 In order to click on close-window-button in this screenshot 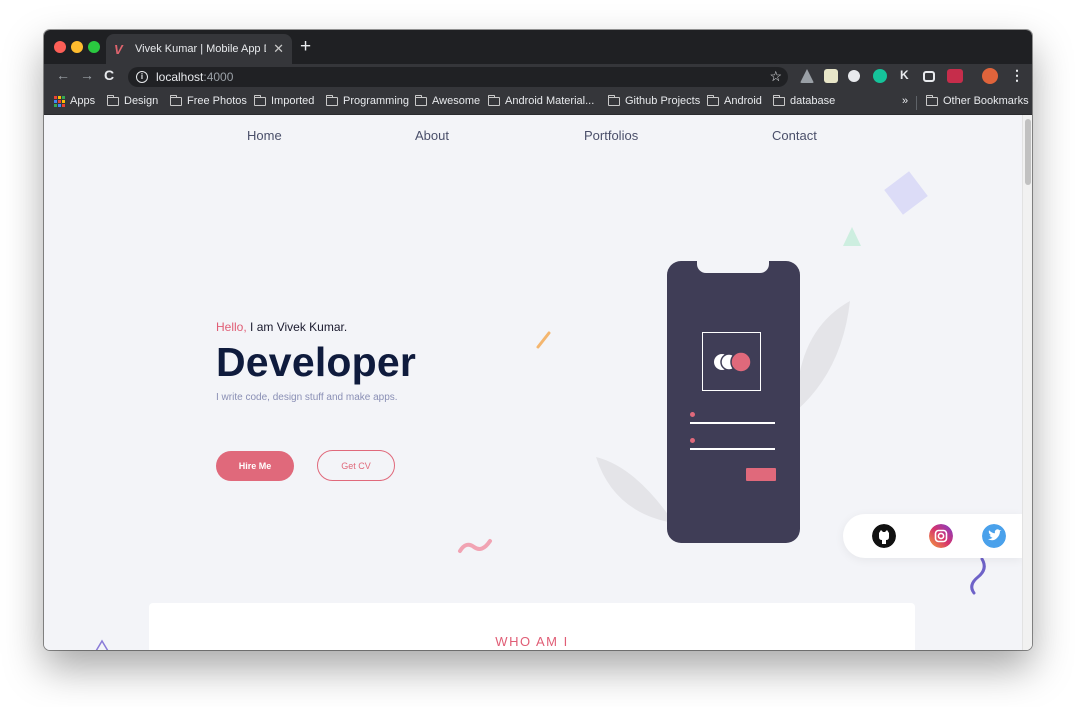, I will do `click(60, 47)`.